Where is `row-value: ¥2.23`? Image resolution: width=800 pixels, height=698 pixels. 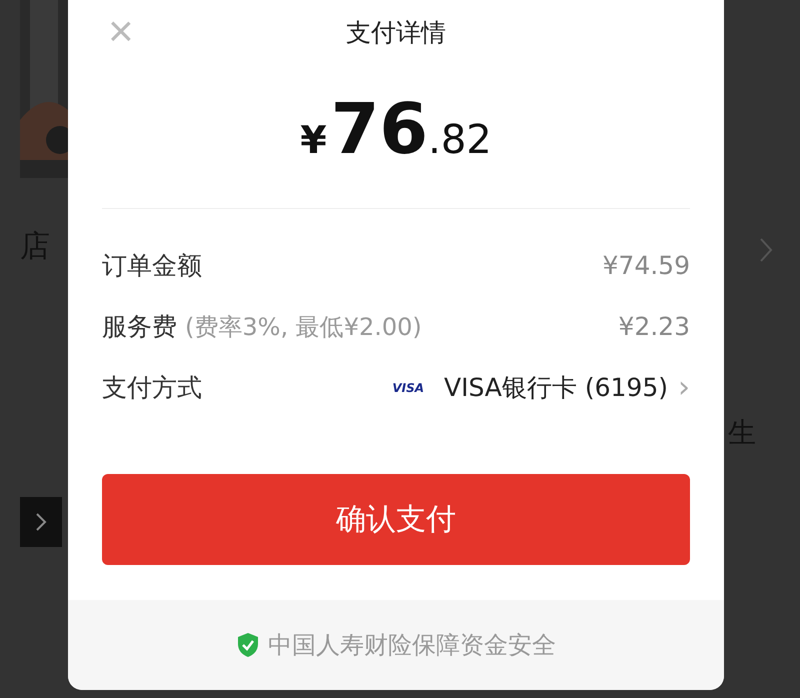
row-value: ¥2.23 is located at coordinates (654, 326).